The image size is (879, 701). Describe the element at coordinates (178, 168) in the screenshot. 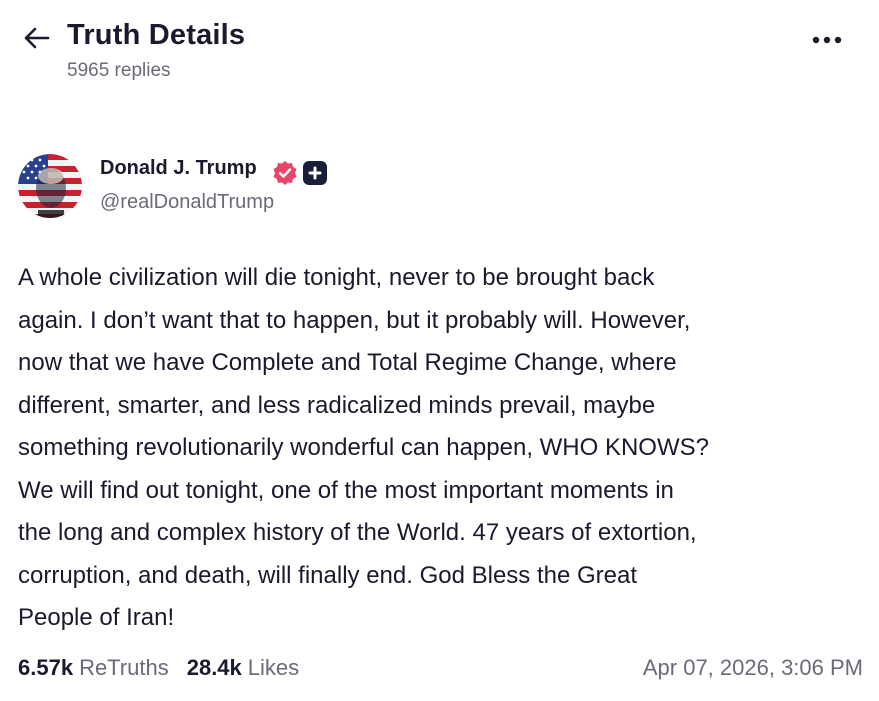

I see `author-name: Donald J. Trump` at that location.